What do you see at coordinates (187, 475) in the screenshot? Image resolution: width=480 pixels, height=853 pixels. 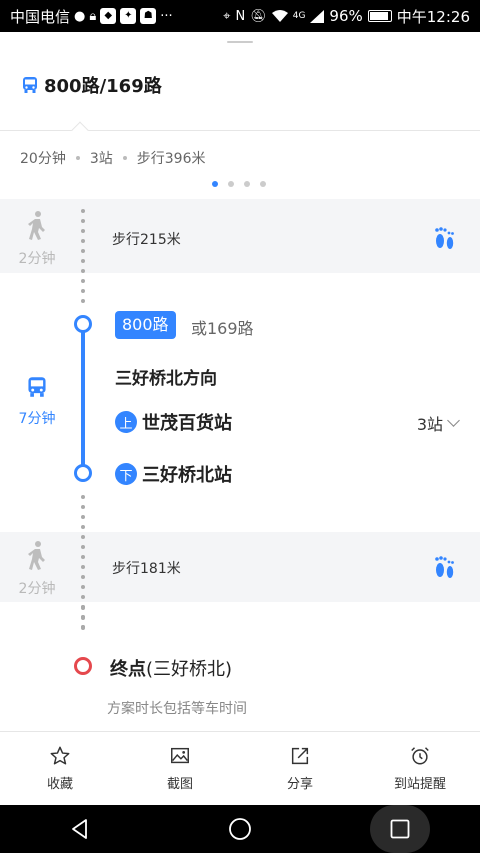 I see `alight-stop-name: 三好桥北站` at bounding box center [187, 475].